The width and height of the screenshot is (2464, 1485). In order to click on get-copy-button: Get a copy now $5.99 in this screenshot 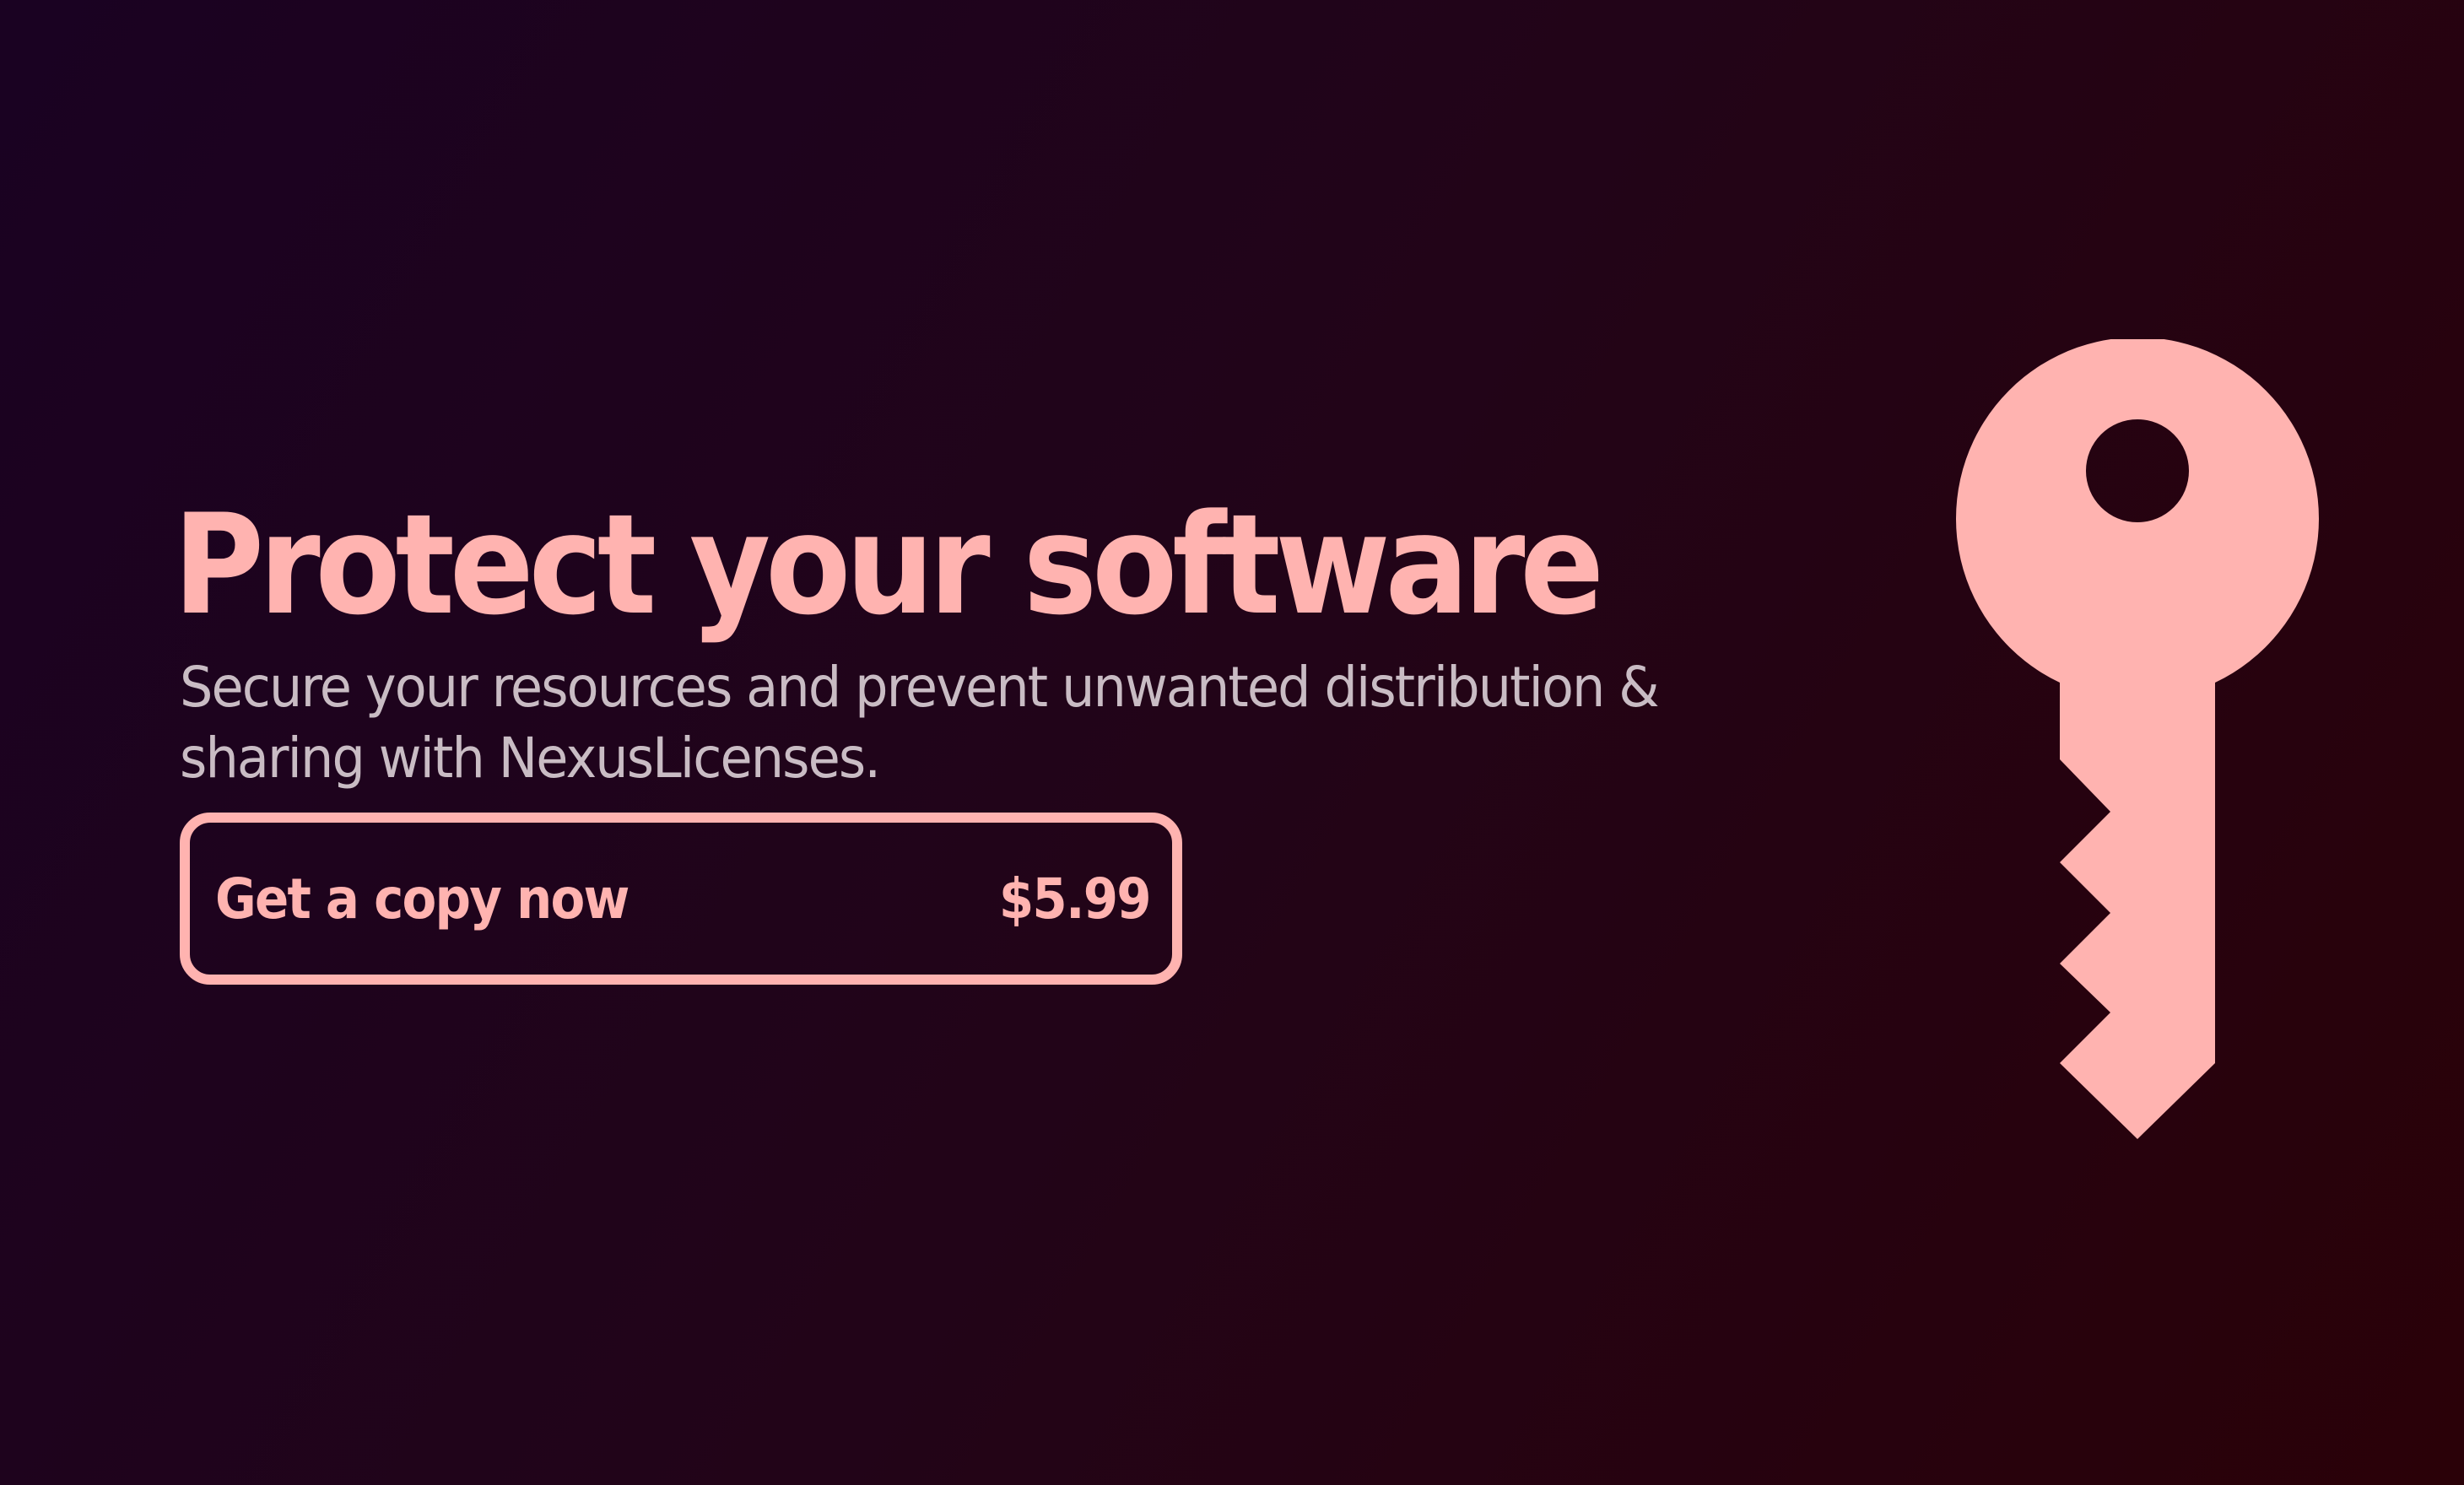, I will do `click(681, 899)`.